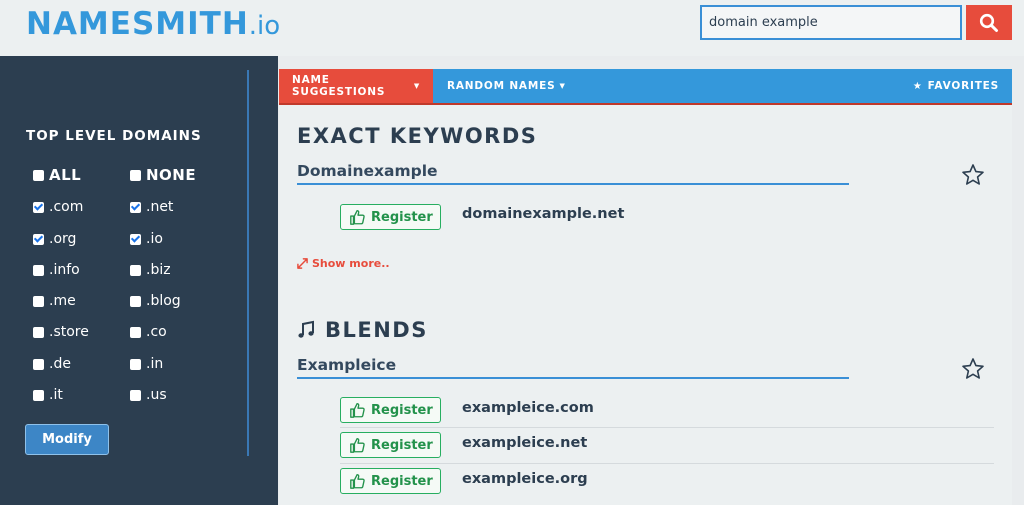 The height and width of the screenshot is (505, 1024). I want to click on section-title-blends: BLENDS, so click(362, 330).